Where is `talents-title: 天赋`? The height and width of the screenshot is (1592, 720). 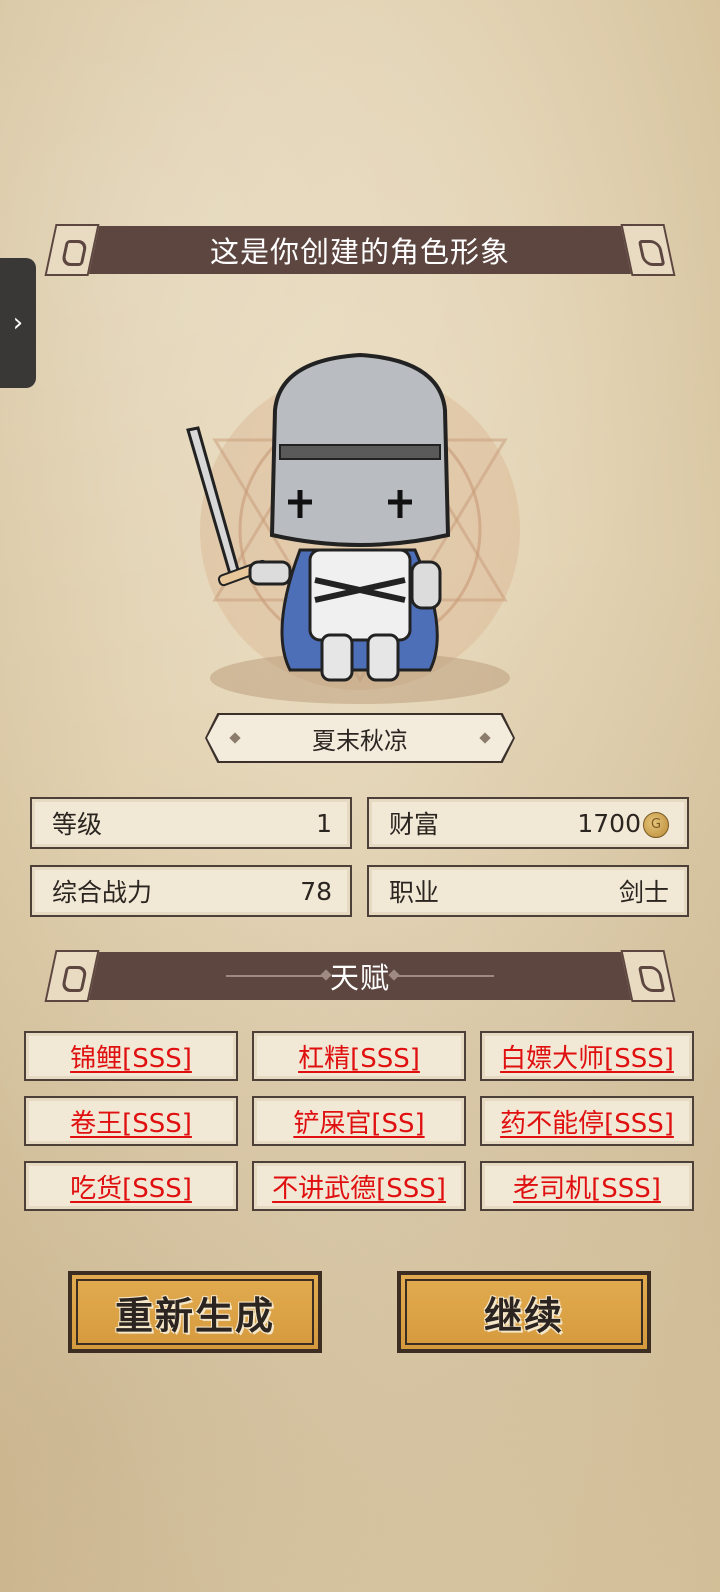
talents-title: 天赋 is located at coordinates (359, 978).